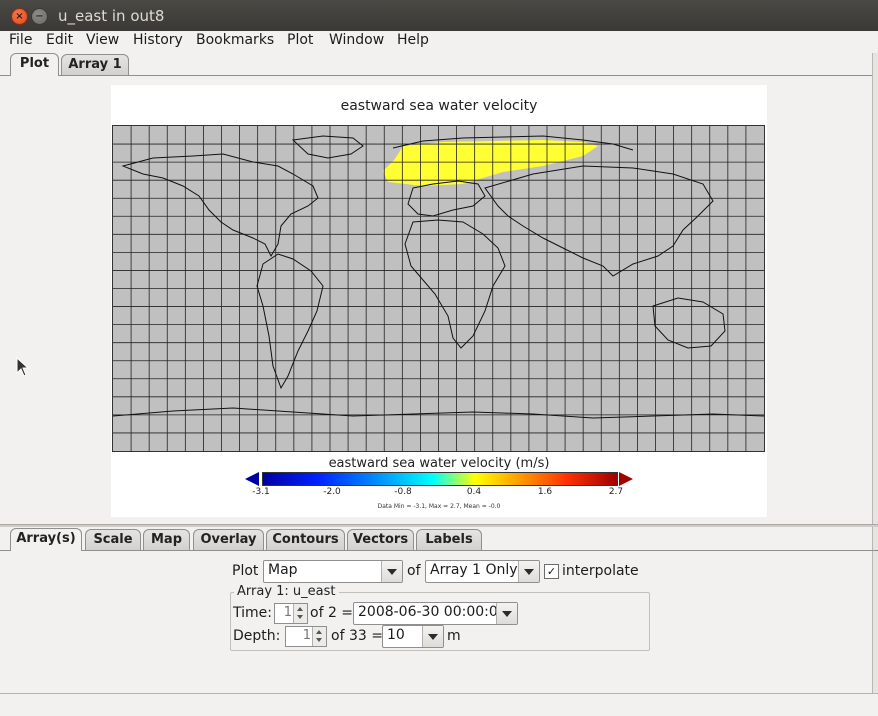  What do you see at coordinates (413, 636) in the screenshot?
I see `depth-value-select: 10` at bounding box center [413, 636].